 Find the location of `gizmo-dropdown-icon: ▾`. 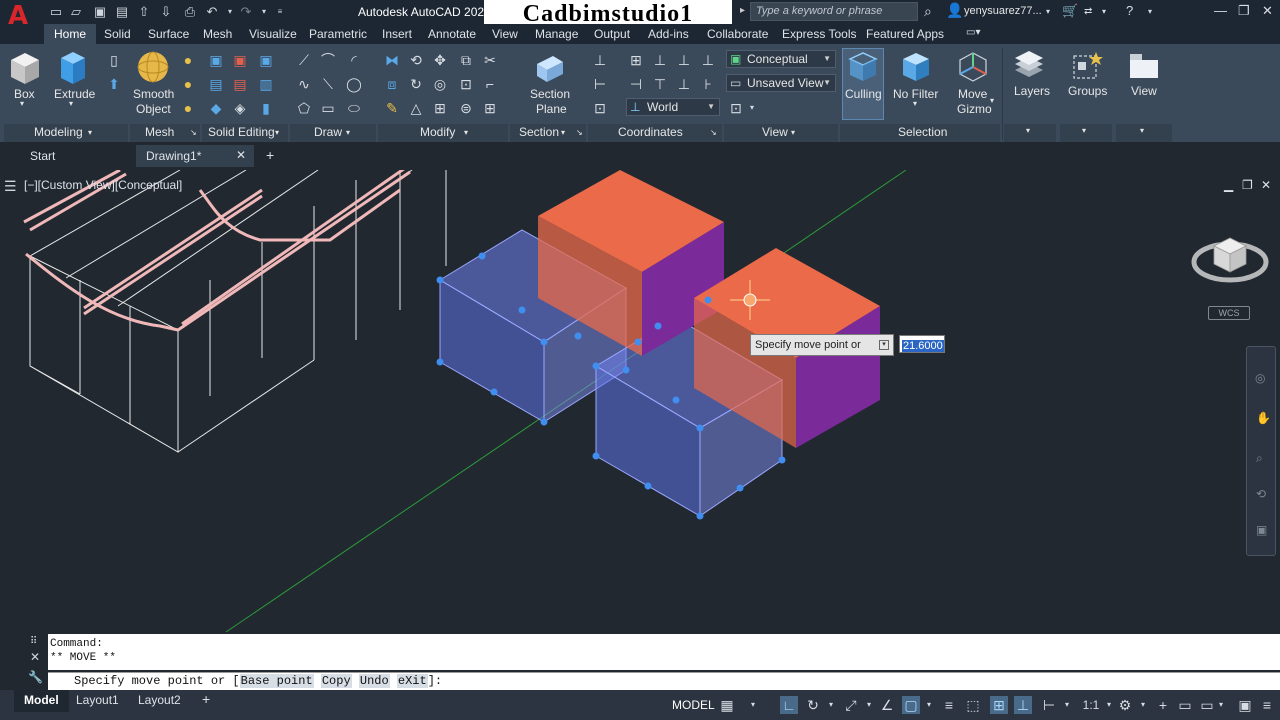

gizmo-dropdown-icon: ▾ is located at coordinates (1067, 705).